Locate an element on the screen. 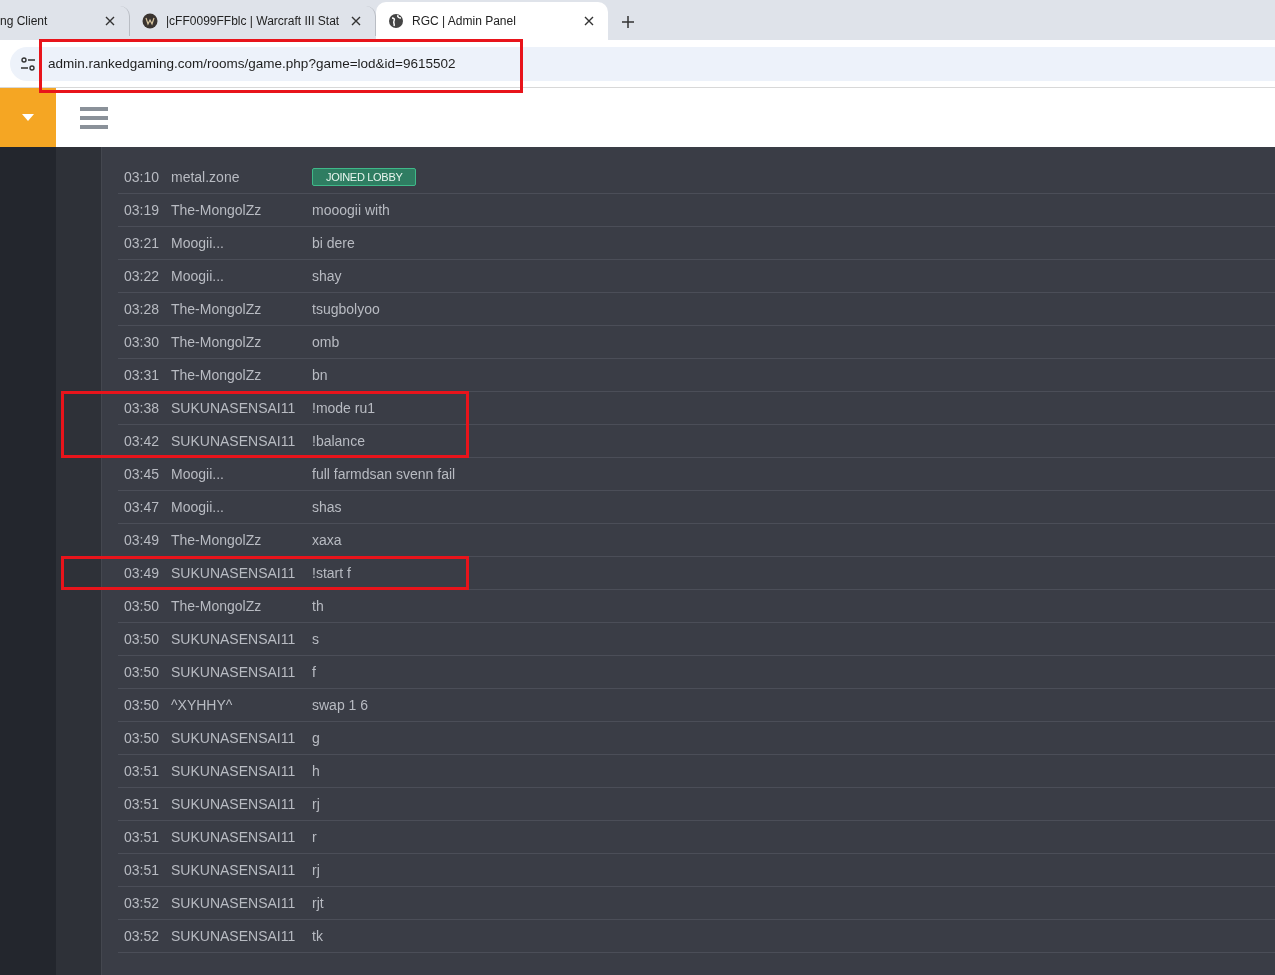 The width and height of the screenshot is (1275, 975). chat-message: tsugbolyoo is located at coordinates (346, 309).